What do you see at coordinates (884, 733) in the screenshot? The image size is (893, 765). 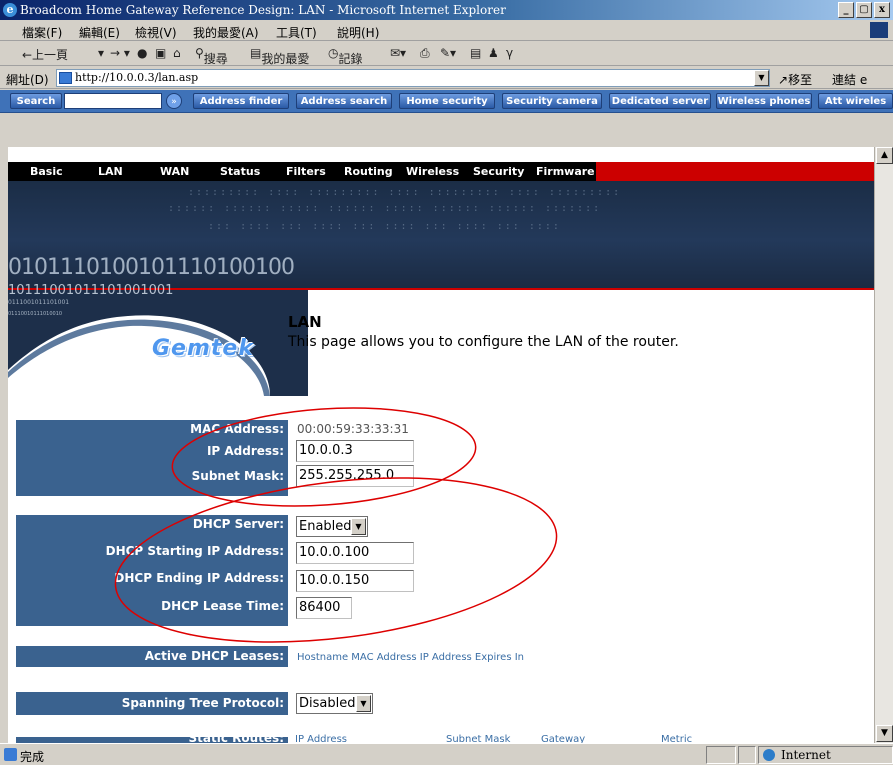 I see `scroll-down-icon: ▼` at bounding box center [884, 733].